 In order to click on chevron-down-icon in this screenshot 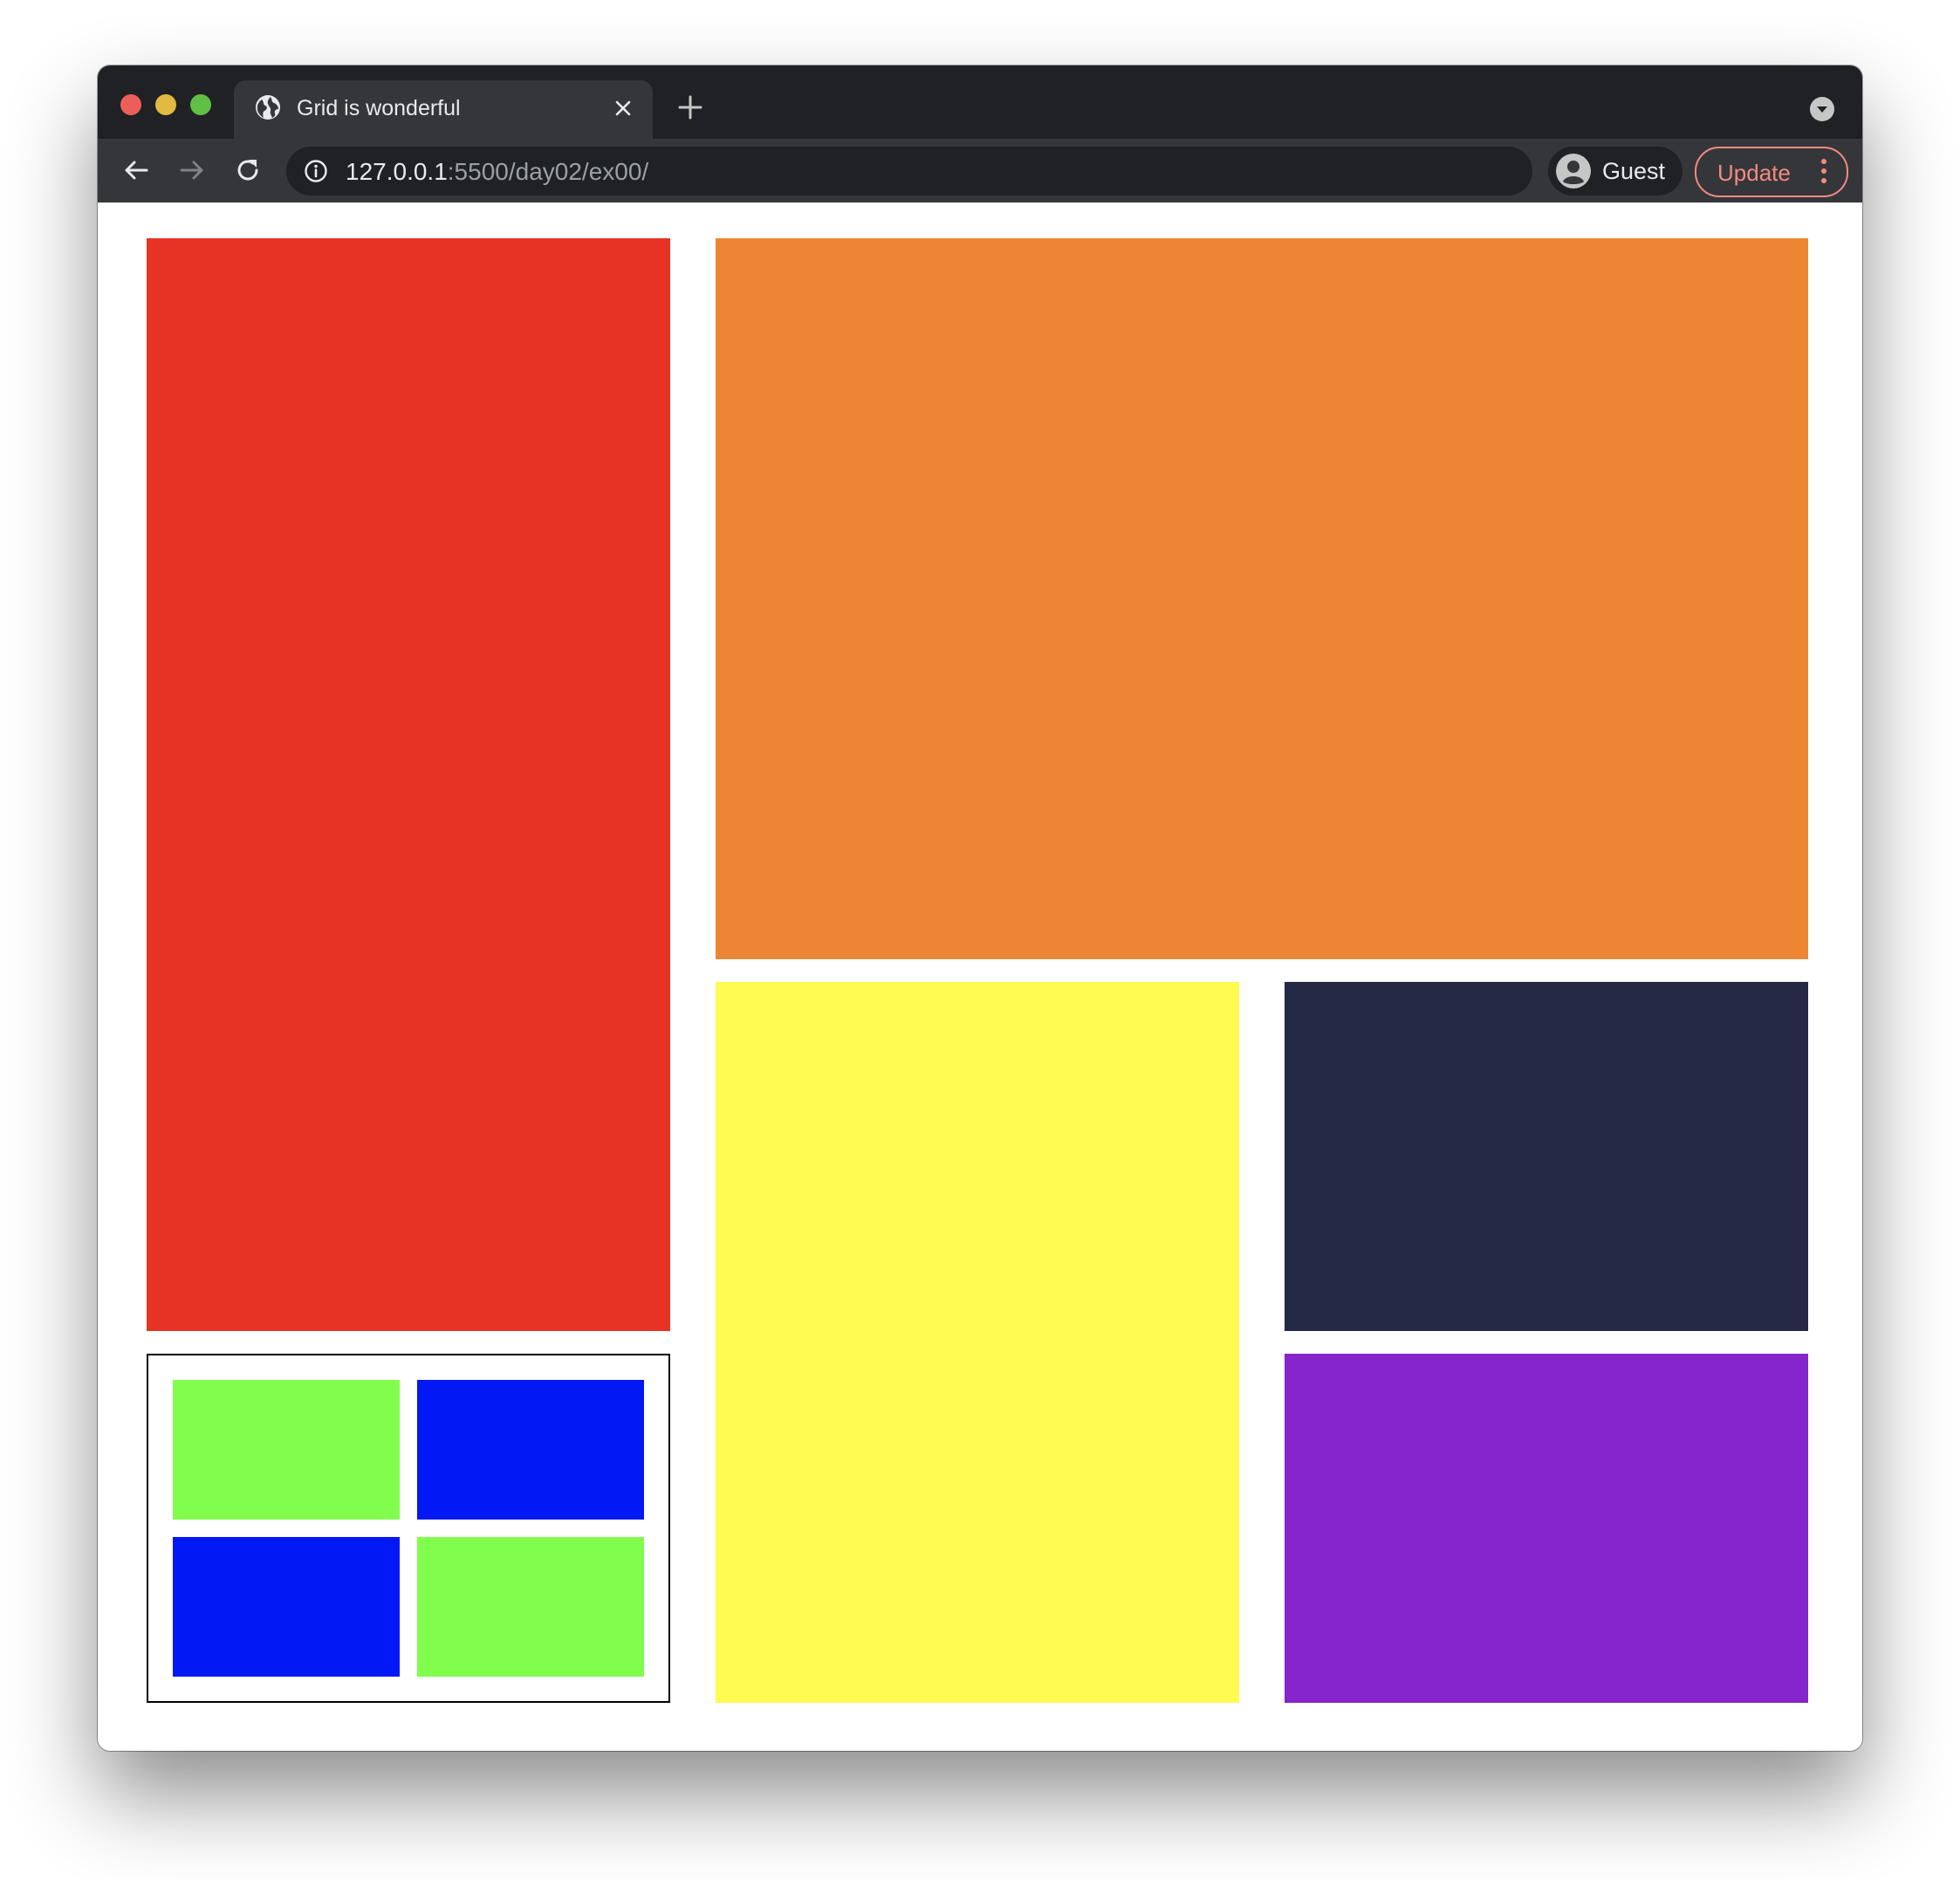, I will do `click(1822, 109)`.